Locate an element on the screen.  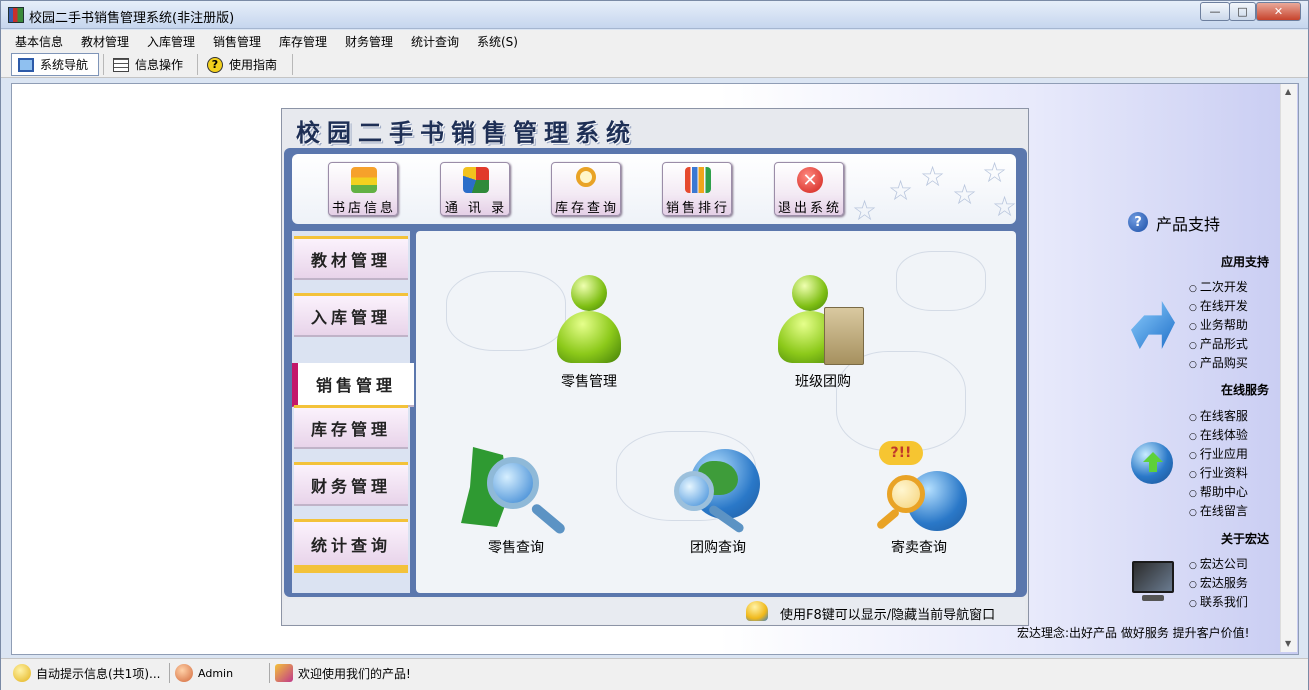
contacts-button: 通 讯 录 is located at coordinates (475, 189).